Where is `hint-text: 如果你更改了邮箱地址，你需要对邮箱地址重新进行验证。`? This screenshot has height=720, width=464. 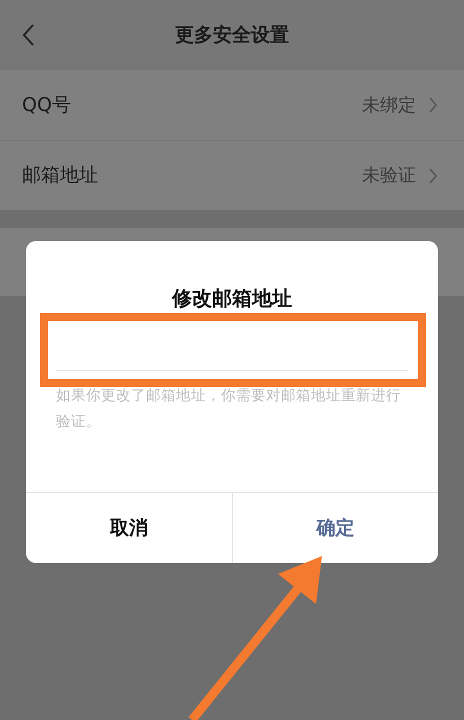 hint-text: 如果你更改了邮箱地址，你需要对邮箱地址重新进行验证。 is located at coordinates (229, 409).